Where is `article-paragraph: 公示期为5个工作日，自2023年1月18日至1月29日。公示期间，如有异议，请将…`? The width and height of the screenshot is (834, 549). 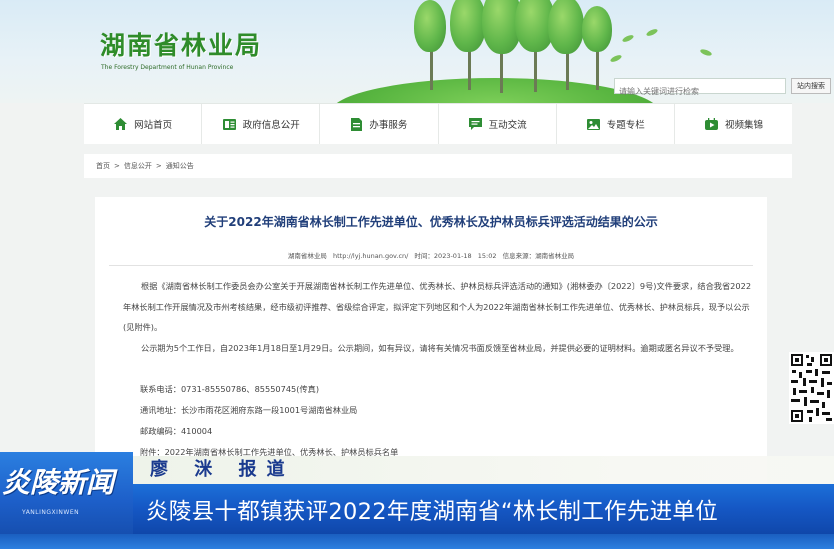
article-paragraph: 公示期为5个工作日，自2023年1月18日至1月29日。公示期间，如有异议，请将… is located at coordinates (440, 348).